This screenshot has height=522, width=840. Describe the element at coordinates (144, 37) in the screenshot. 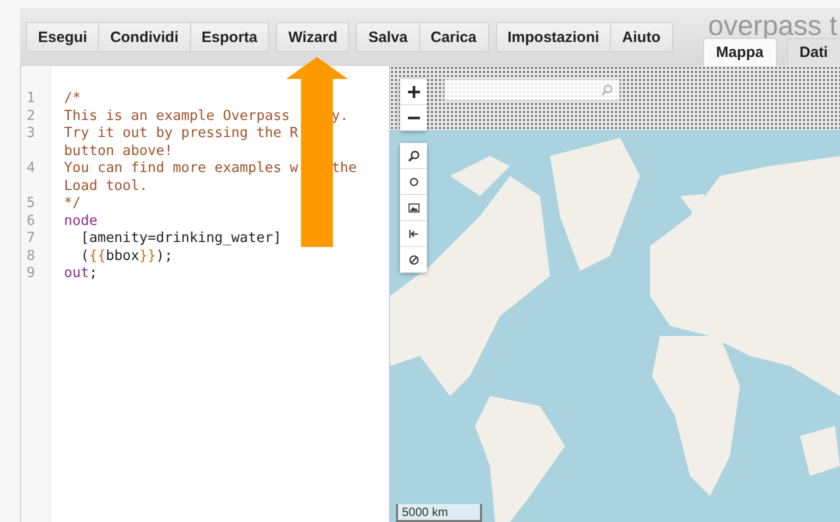

I see `toolbar-button: Condividi` at that location.